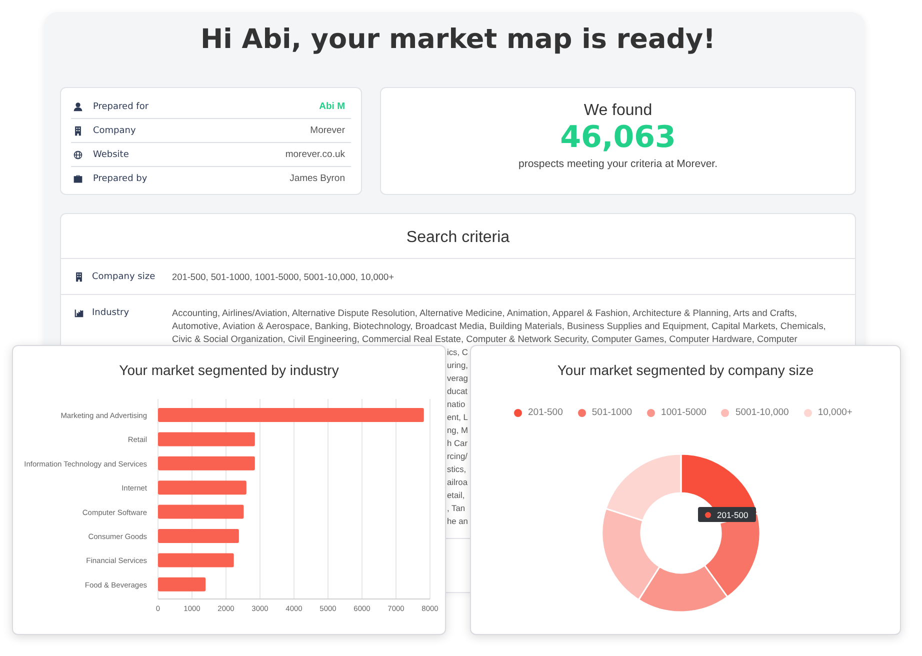 This screenshot has height=656, width=922. What do you see at coordinates (115, 131) in the screenshot?
I see `field-label: Company` at bounding box center [115, 131].